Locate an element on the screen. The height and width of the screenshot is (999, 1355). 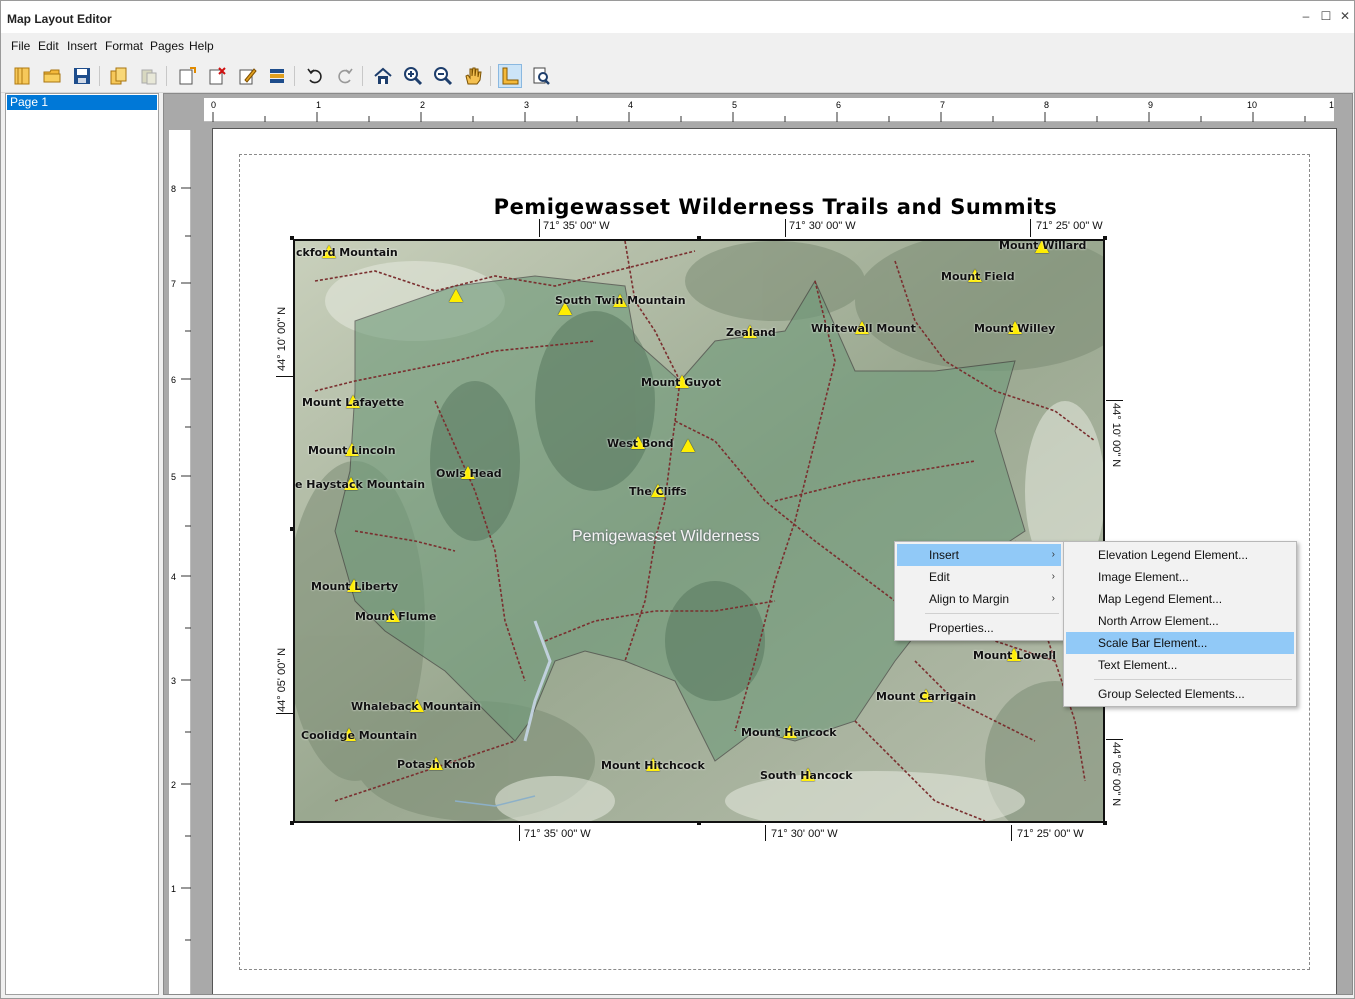
wilderness-area-label: Pemigewasset Wilderness is located at coordinates (666, 536).